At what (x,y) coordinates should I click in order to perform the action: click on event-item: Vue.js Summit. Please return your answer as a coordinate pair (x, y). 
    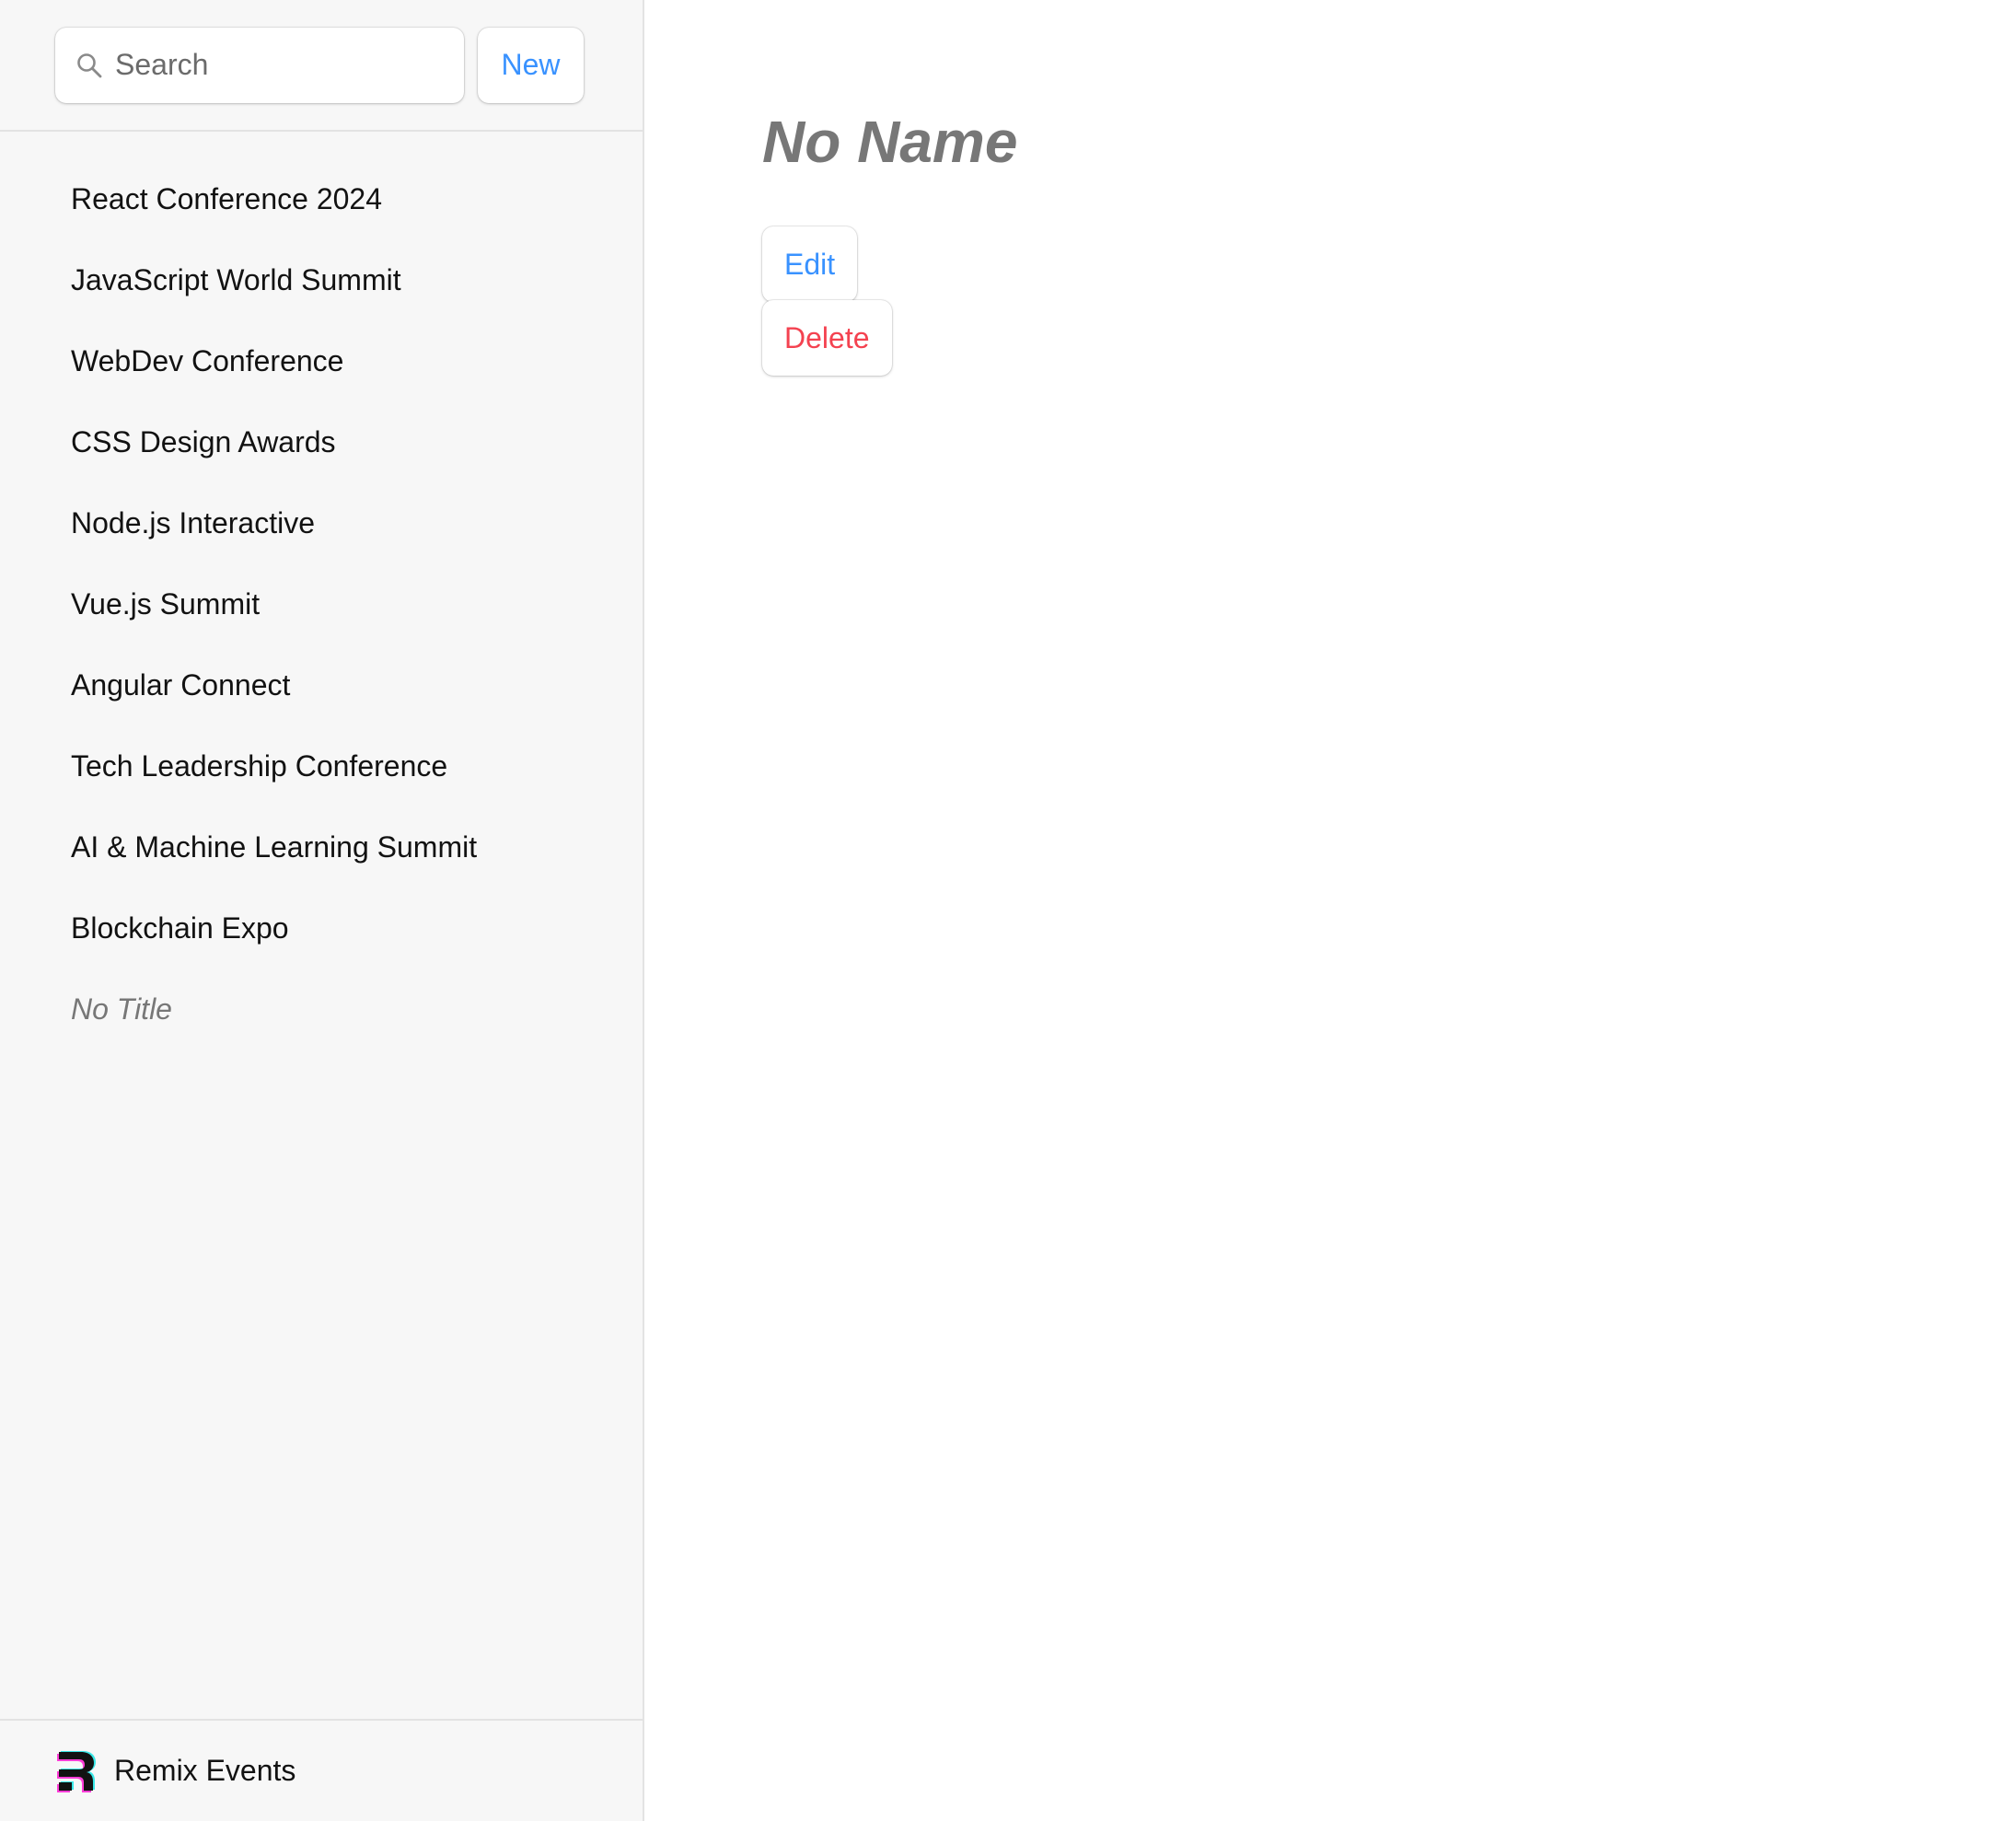
    Looking at the image, I should click on (322, 603).